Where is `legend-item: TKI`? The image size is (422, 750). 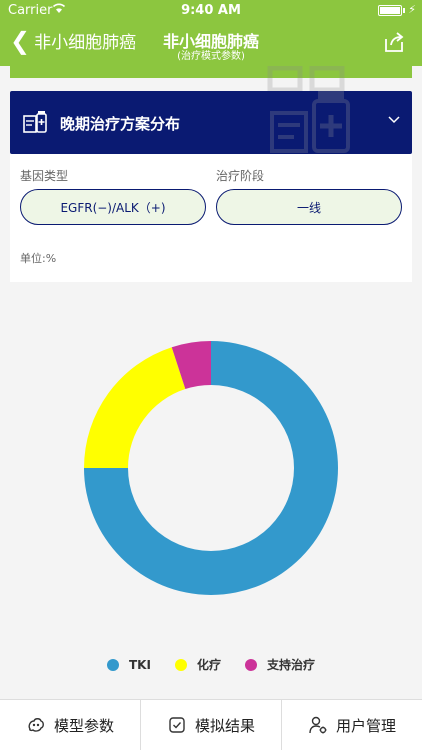 legend-item: TKI is located at coordinates (129, 664).